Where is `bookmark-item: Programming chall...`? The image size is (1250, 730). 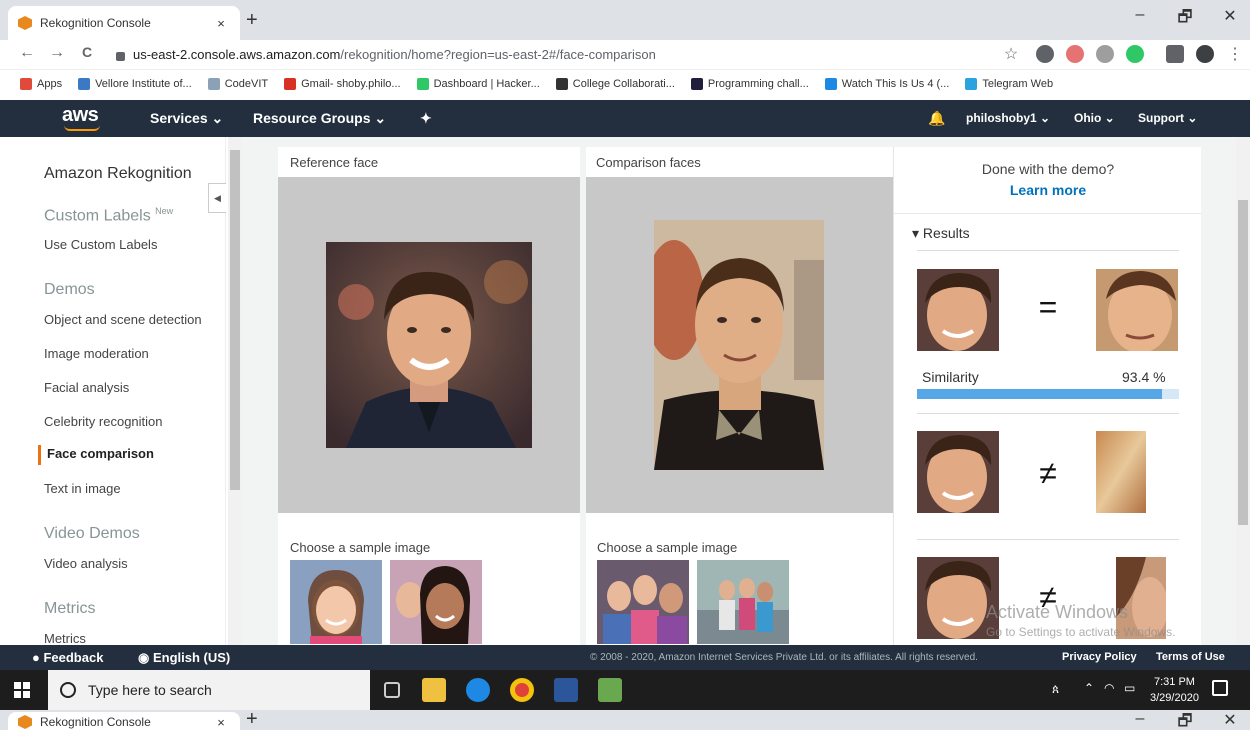
bookmark-item: Programming chall... is located at coordinates (749, 84).